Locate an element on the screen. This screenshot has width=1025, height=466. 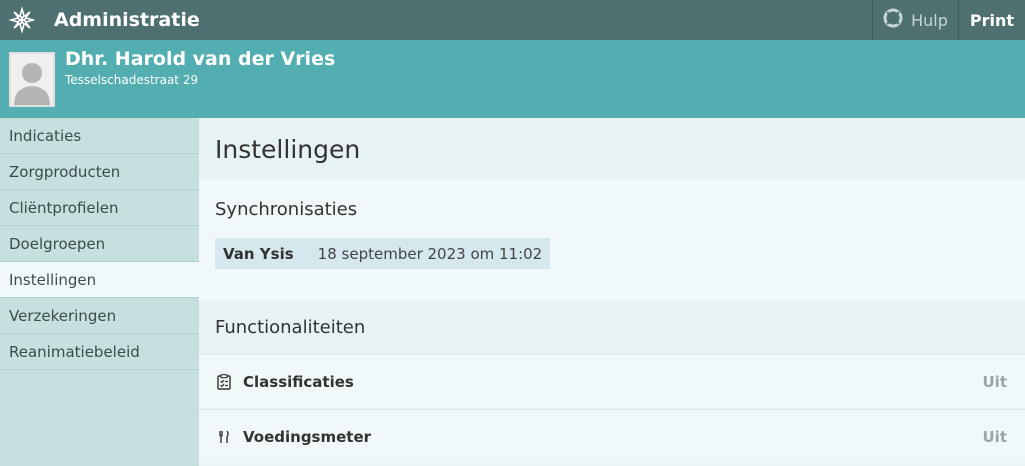
page-title: Instellingen is located at coordinates (612, 149).